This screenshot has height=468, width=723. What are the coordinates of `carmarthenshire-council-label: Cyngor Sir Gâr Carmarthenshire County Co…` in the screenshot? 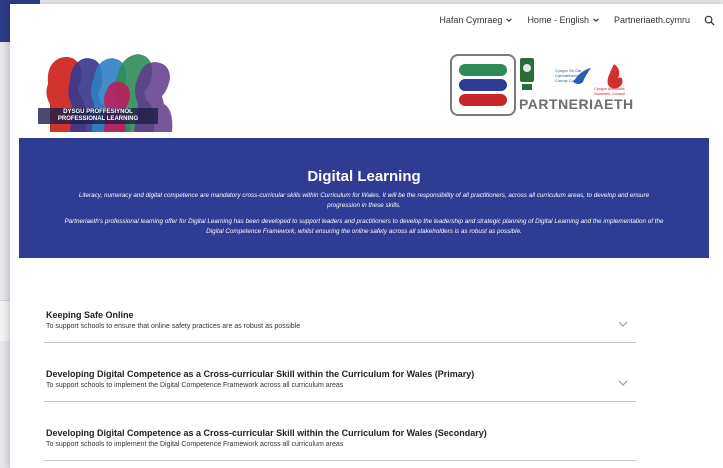 It's located at (570, 75).